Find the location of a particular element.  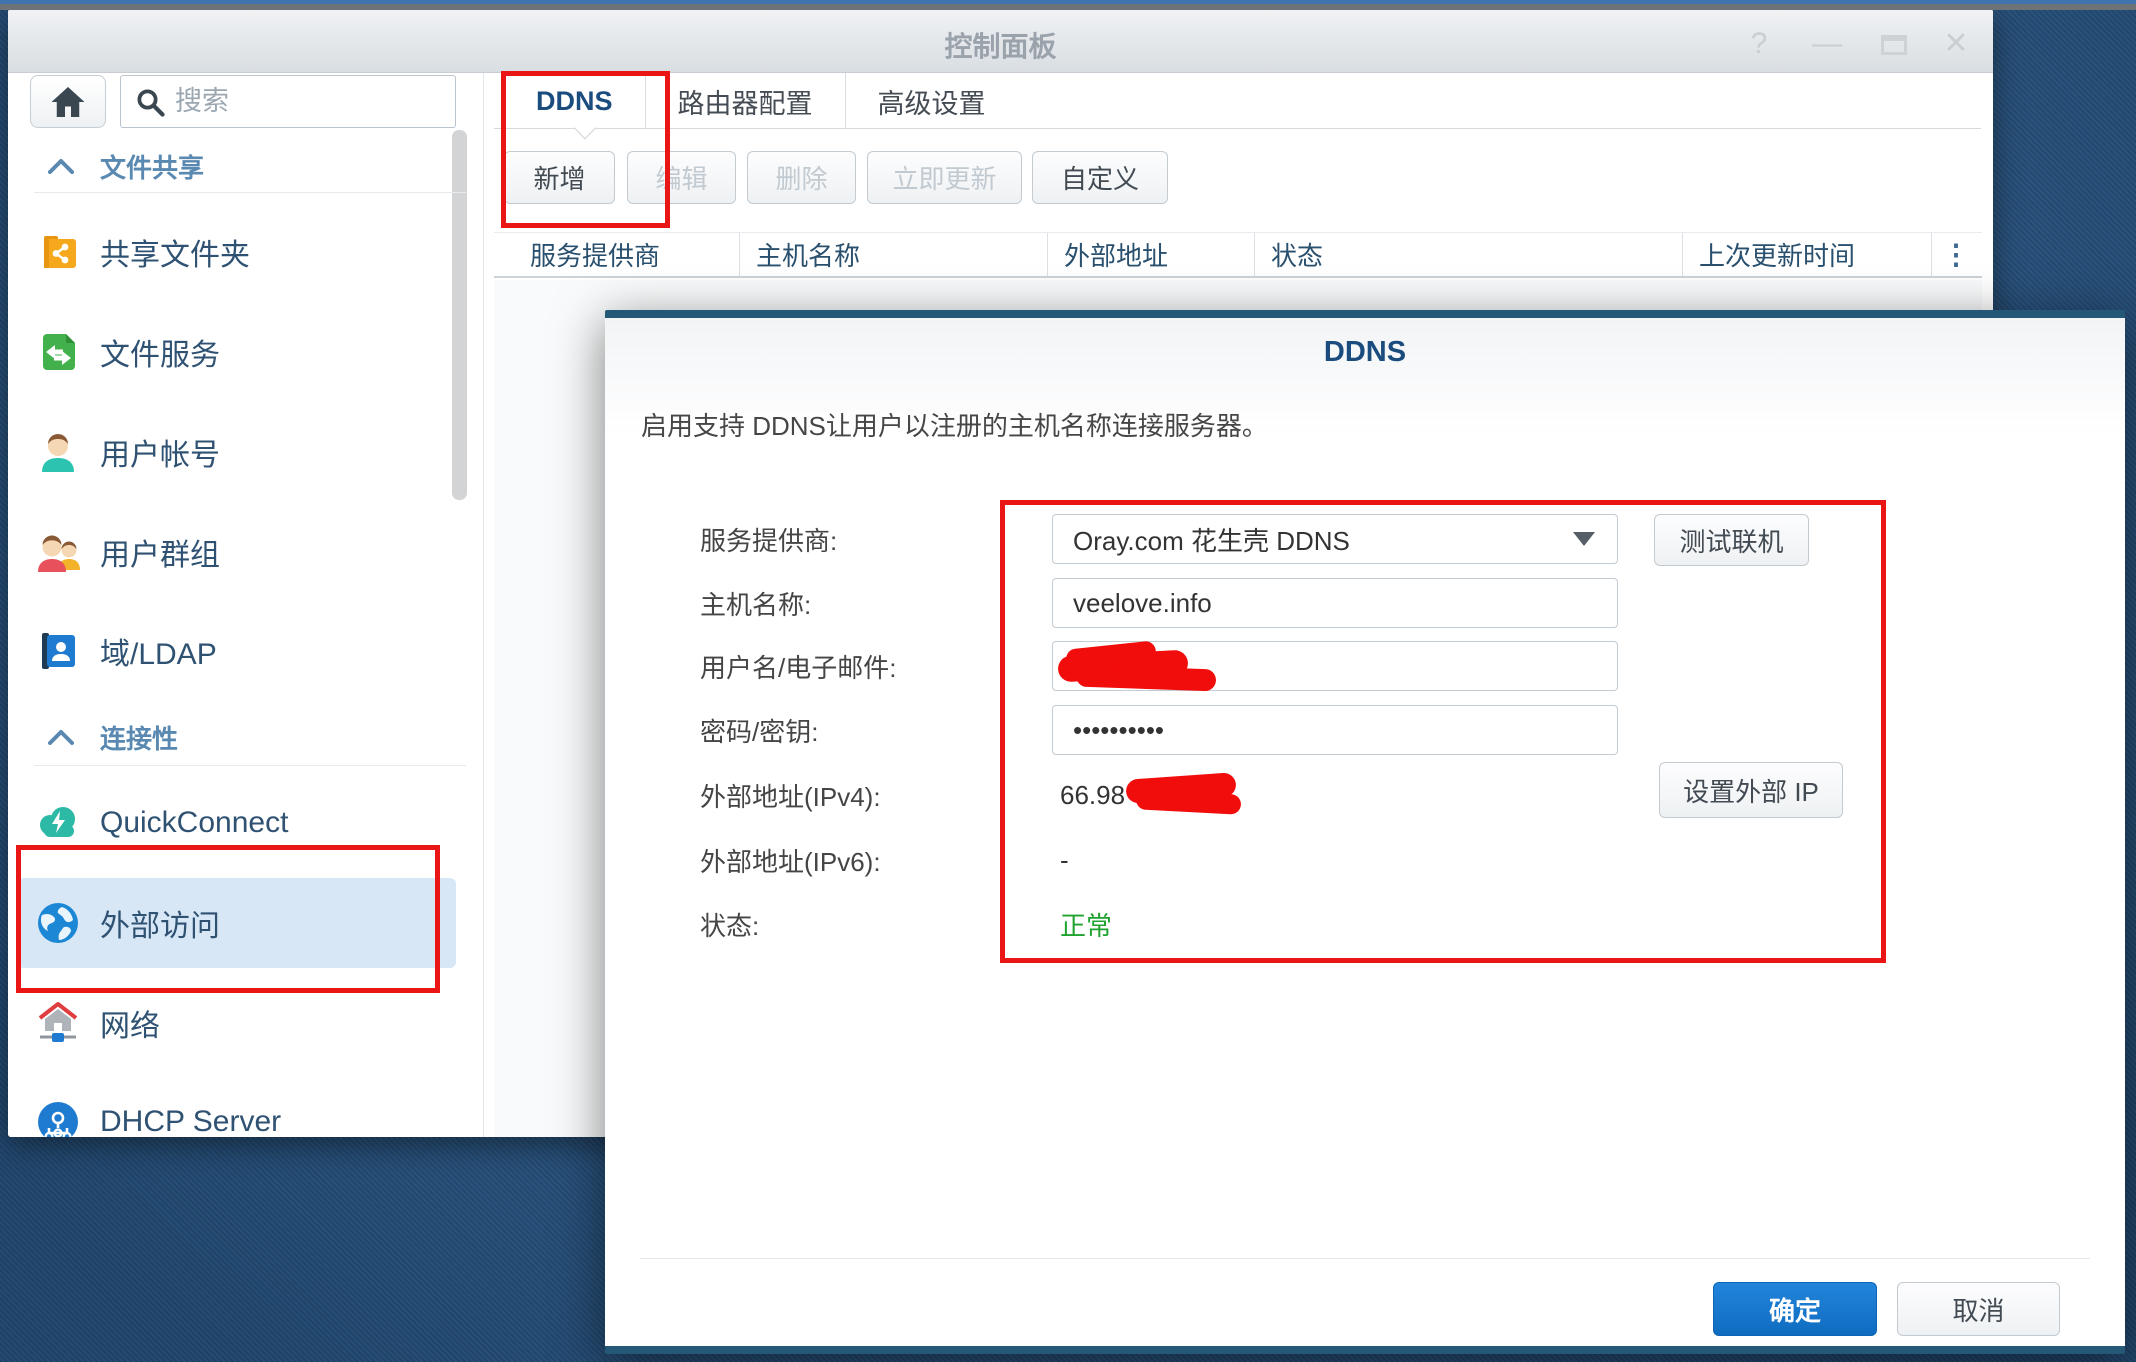

desktop-top-gray-strip is located at coordinates (1068, 7).